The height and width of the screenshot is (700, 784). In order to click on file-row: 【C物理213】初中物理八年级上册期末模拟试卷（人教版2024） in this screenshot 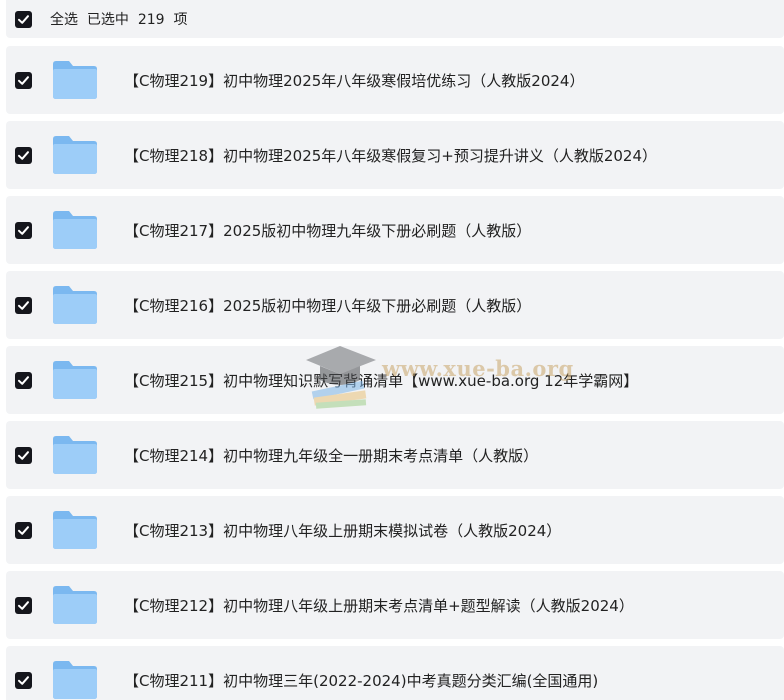, I will do `click(395, 530)`.